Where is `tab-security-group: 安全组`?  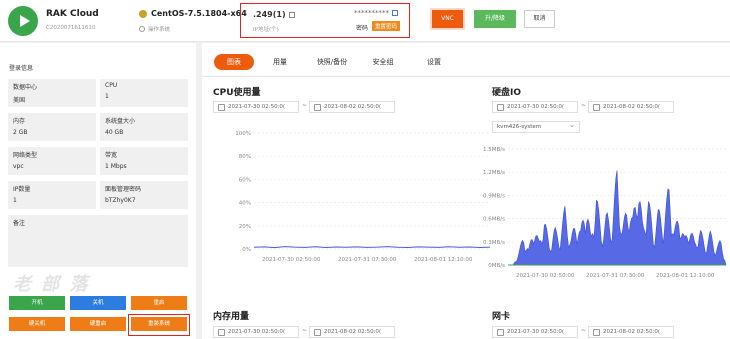 tab-security-group: 安全组 is located at coordinates (383, 62).